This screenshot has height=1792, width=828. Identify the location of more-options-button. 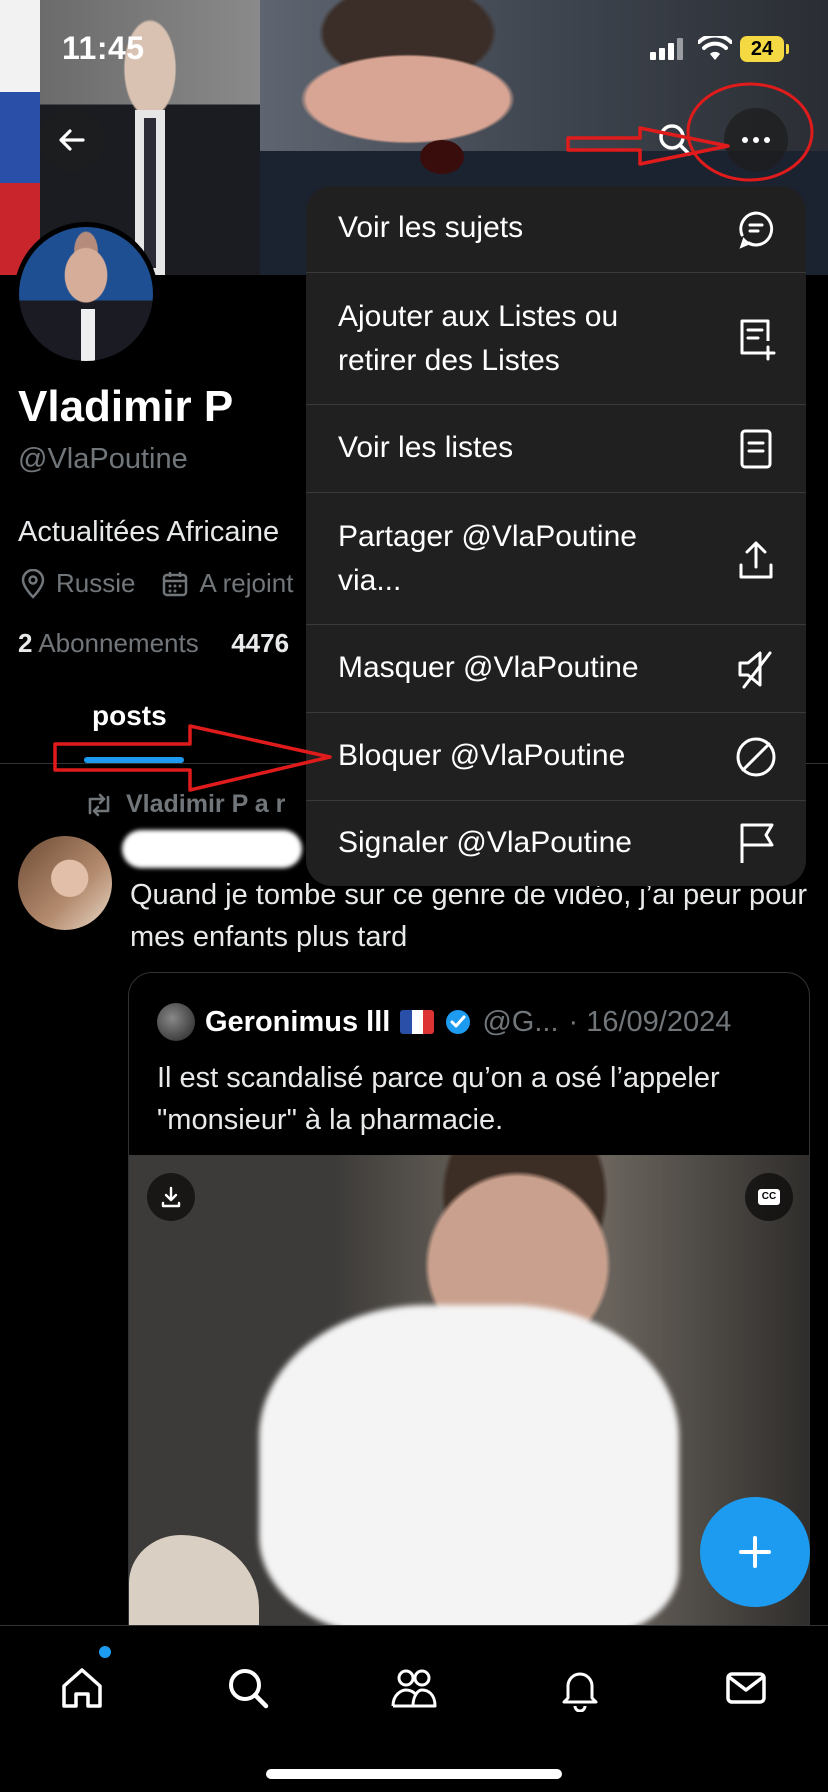
(756, 140).